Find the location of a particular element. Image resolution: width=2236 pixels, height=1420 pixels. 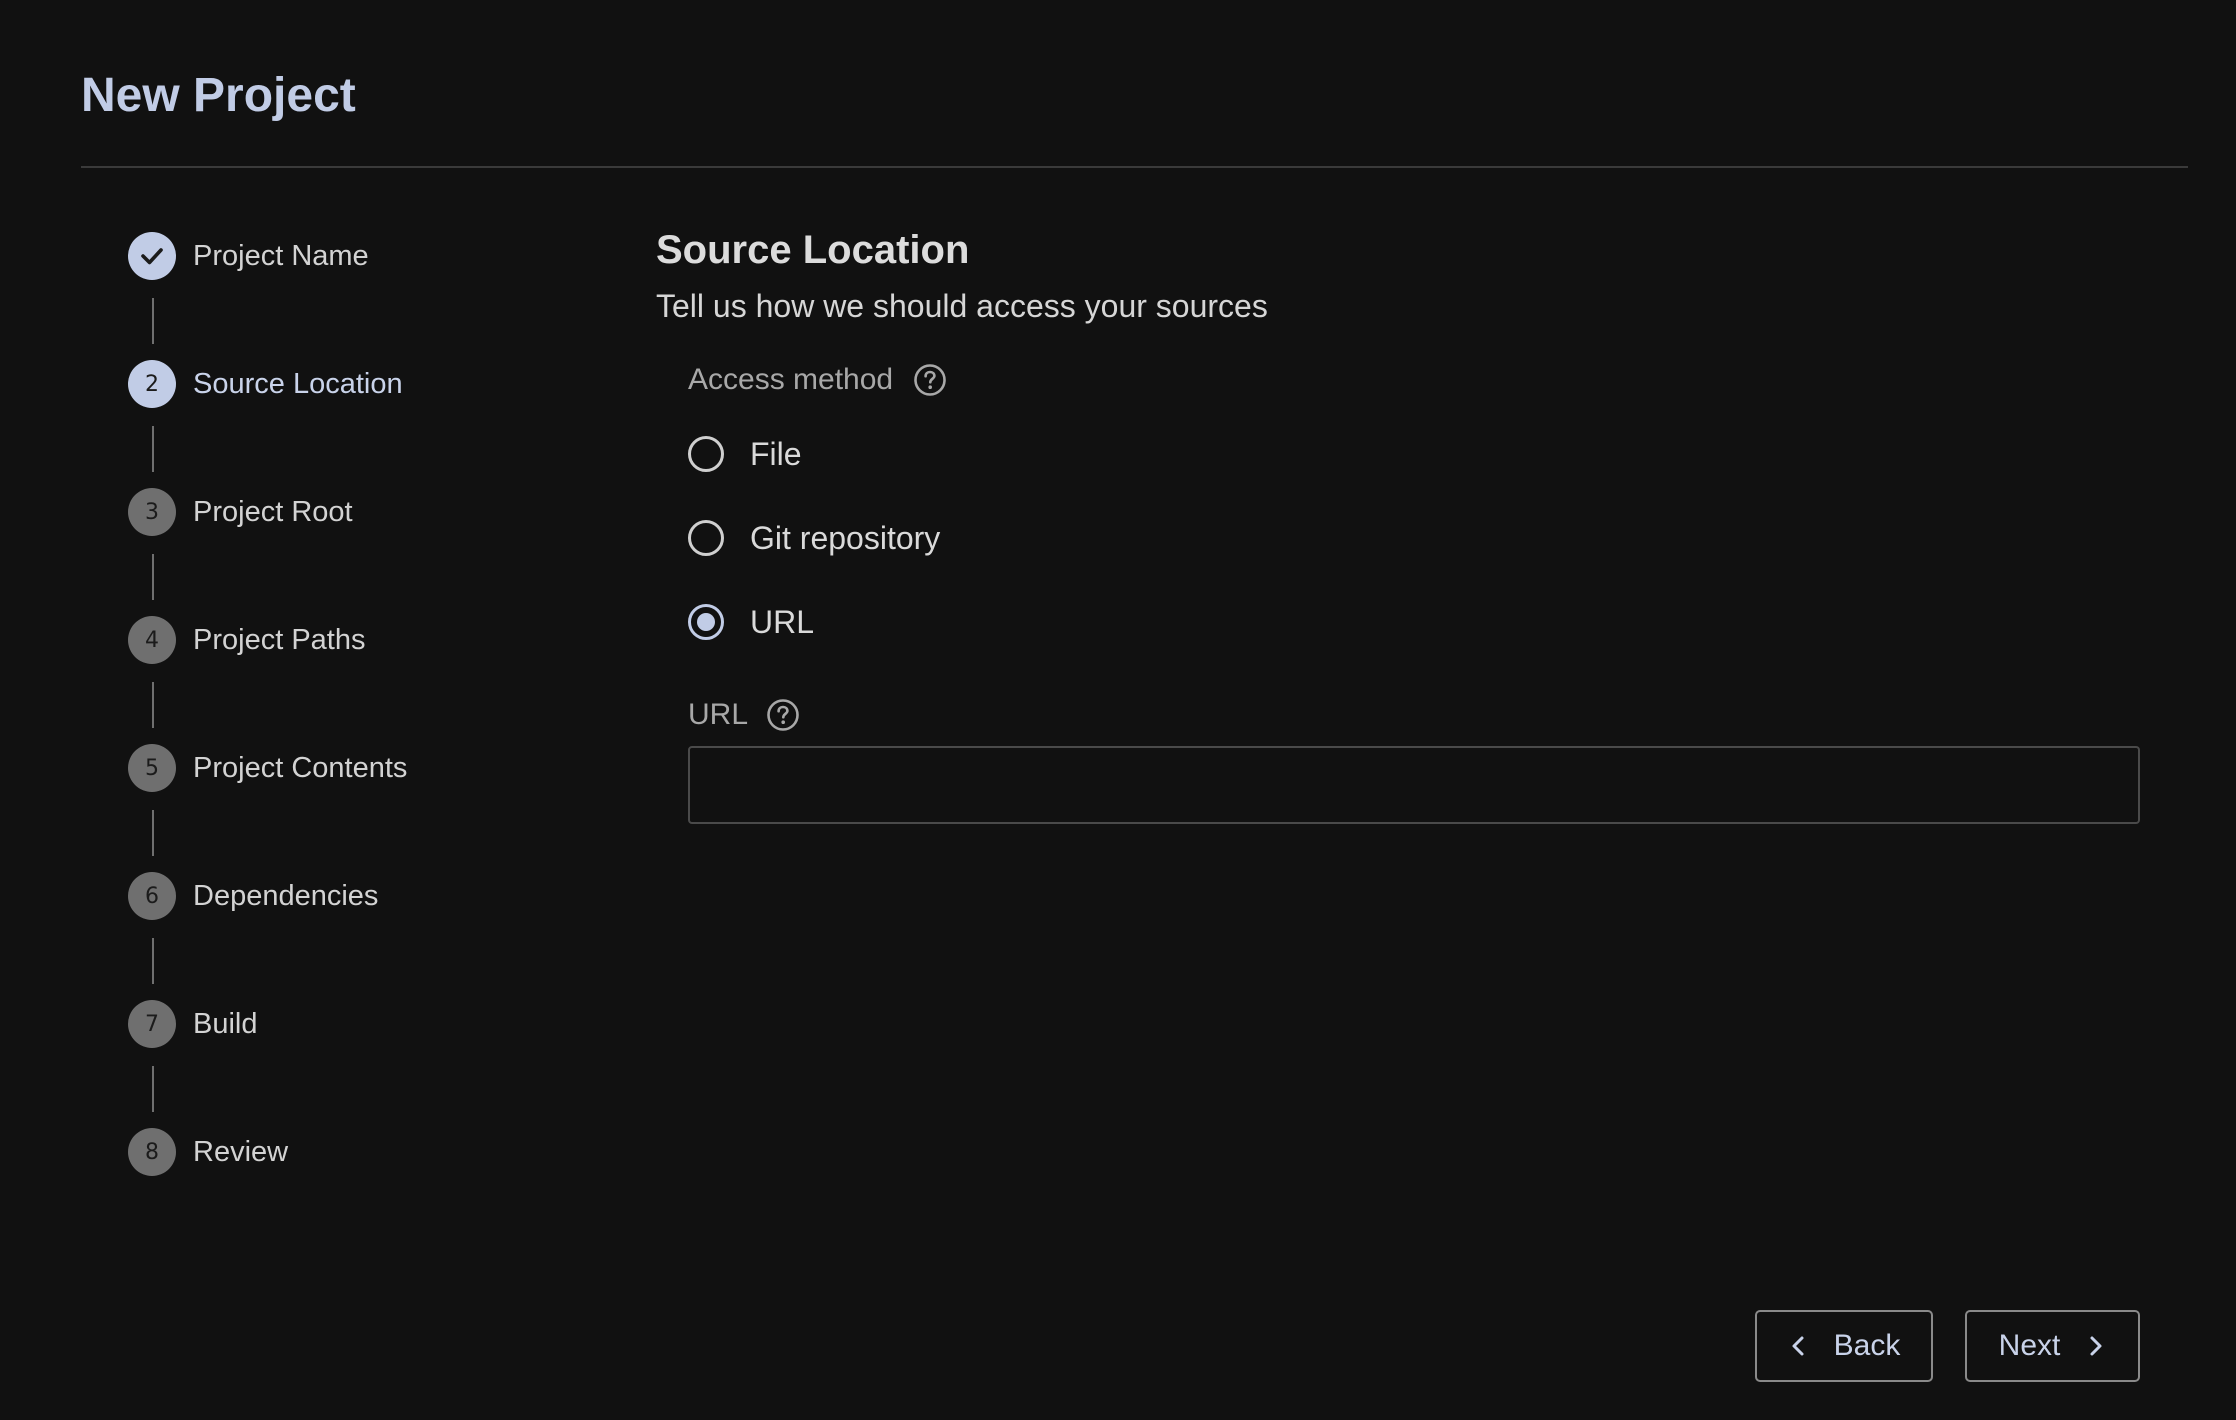

next-button-label: Next is located at coordinates (2029, 1345).